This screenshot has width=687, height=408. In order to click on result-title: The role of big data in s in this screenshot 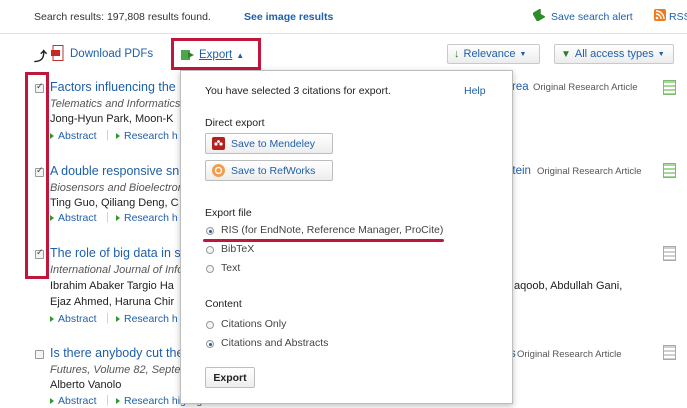, I will do `click(115, 253)`.